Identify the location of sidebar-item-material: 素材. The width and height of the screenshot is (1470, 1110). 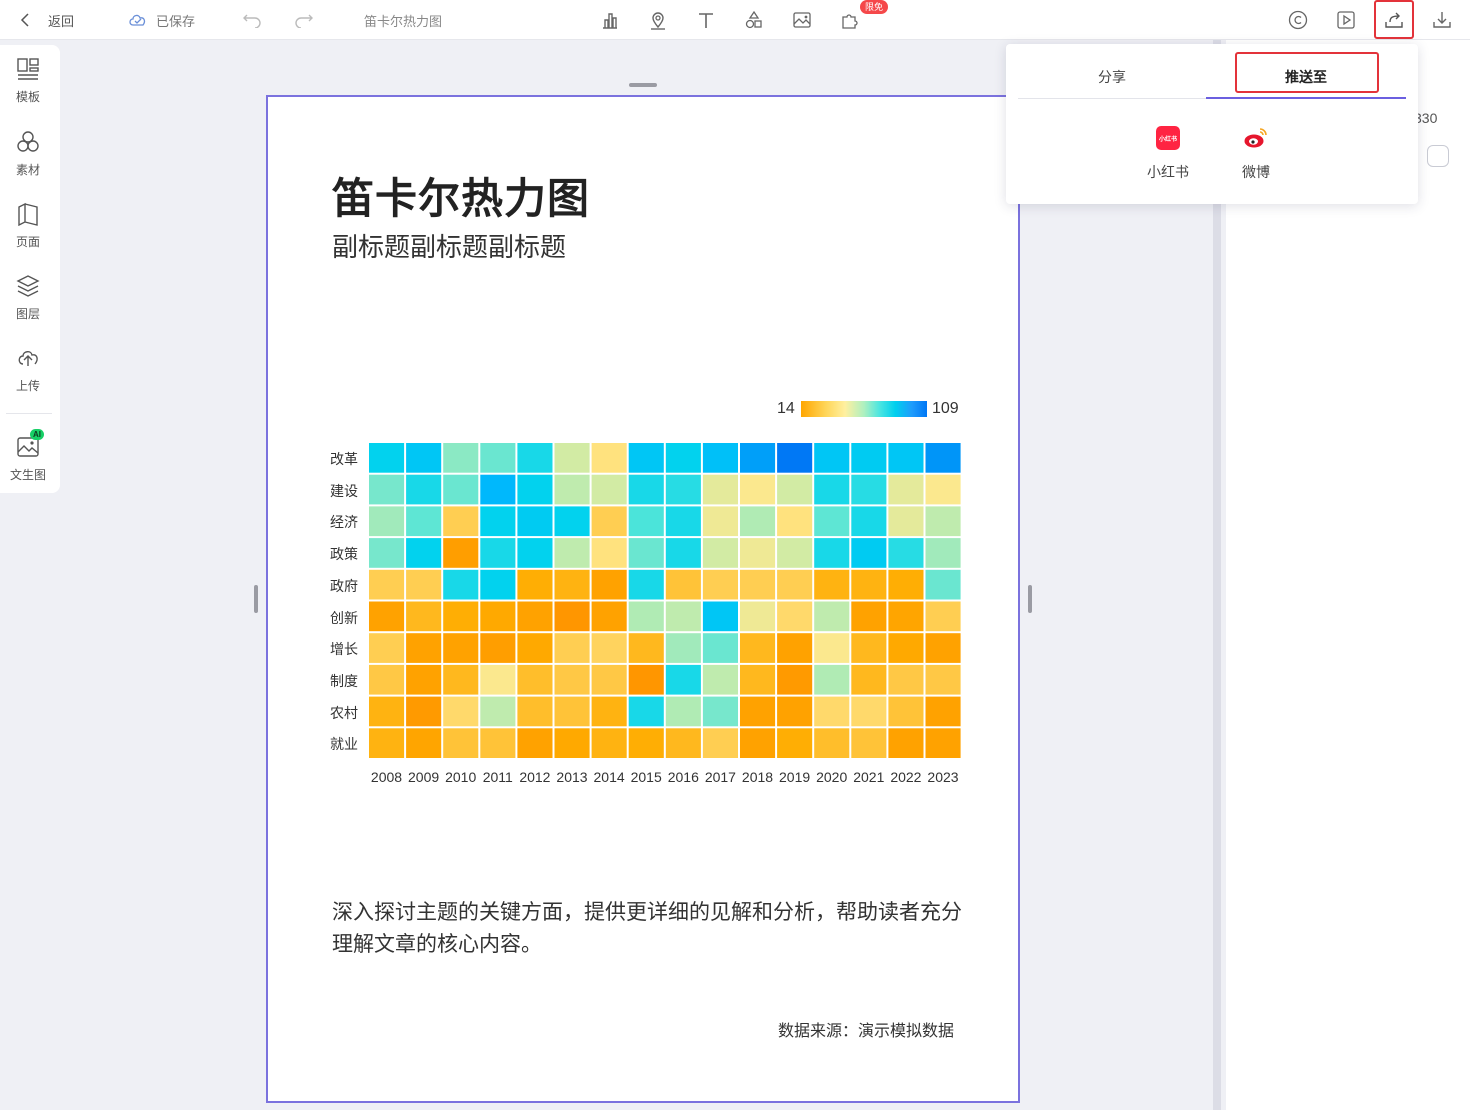
(28, 154).